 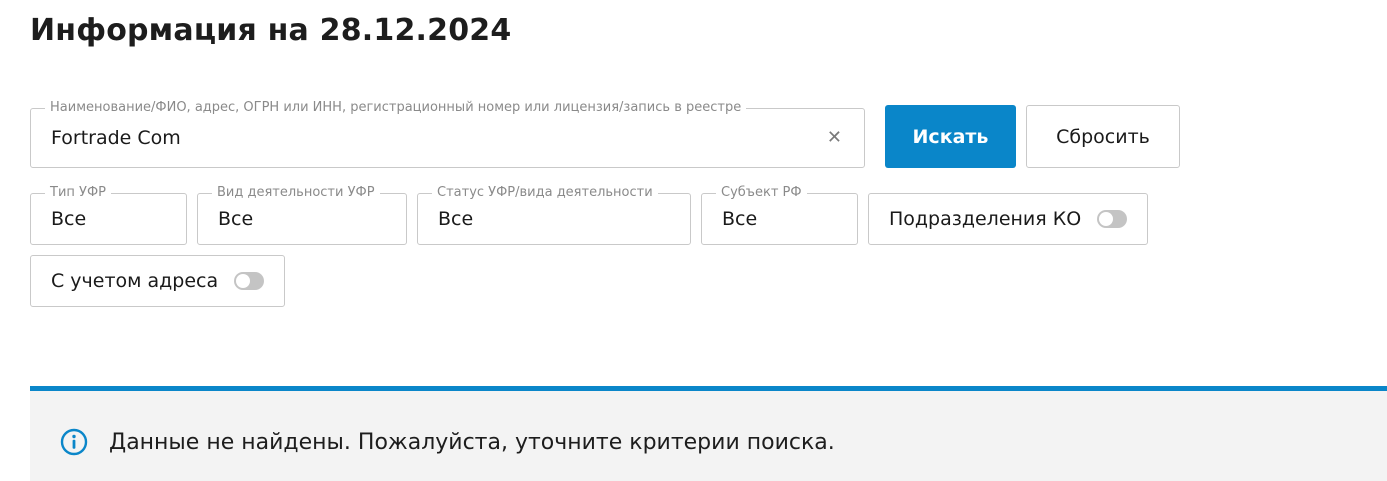 I want to click on region-label: Субъект РФ, so click(x=761, y=193).